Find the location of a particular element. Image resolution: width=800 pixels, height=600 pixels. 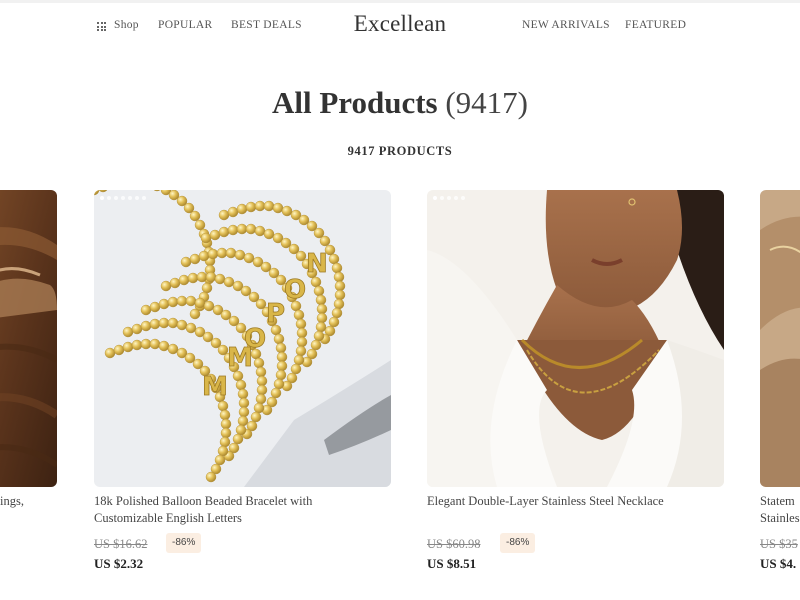

product-card: Statem Stainles US $35 US $4. is located at coordinates (780, 390).